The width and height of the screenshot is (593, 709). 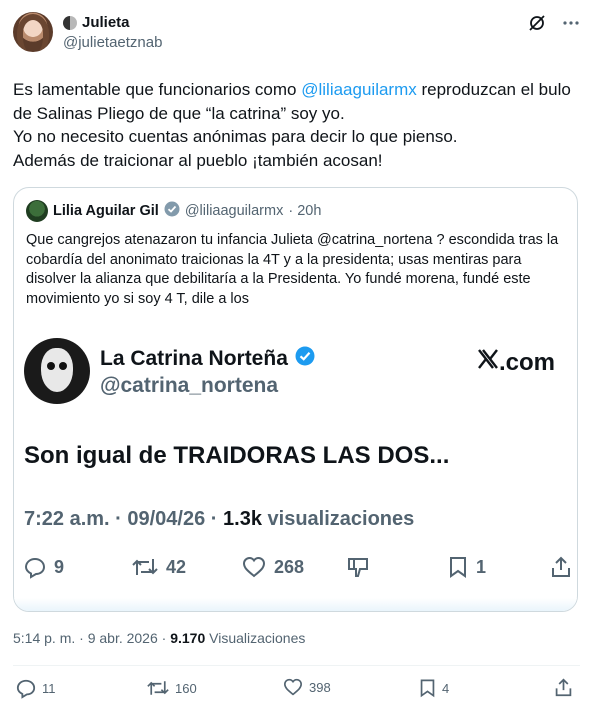 What do you see at coordinates (571, 23) in the screenshot?
I see `more-options-icon` at bounding box center [571, 23].